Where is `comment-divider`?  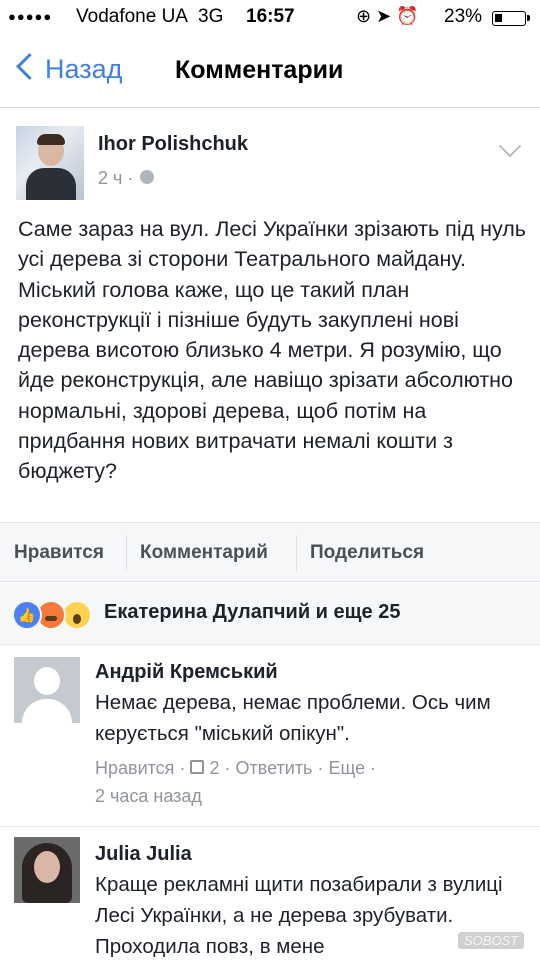
comment-divider is located at coordinates (270, 826).